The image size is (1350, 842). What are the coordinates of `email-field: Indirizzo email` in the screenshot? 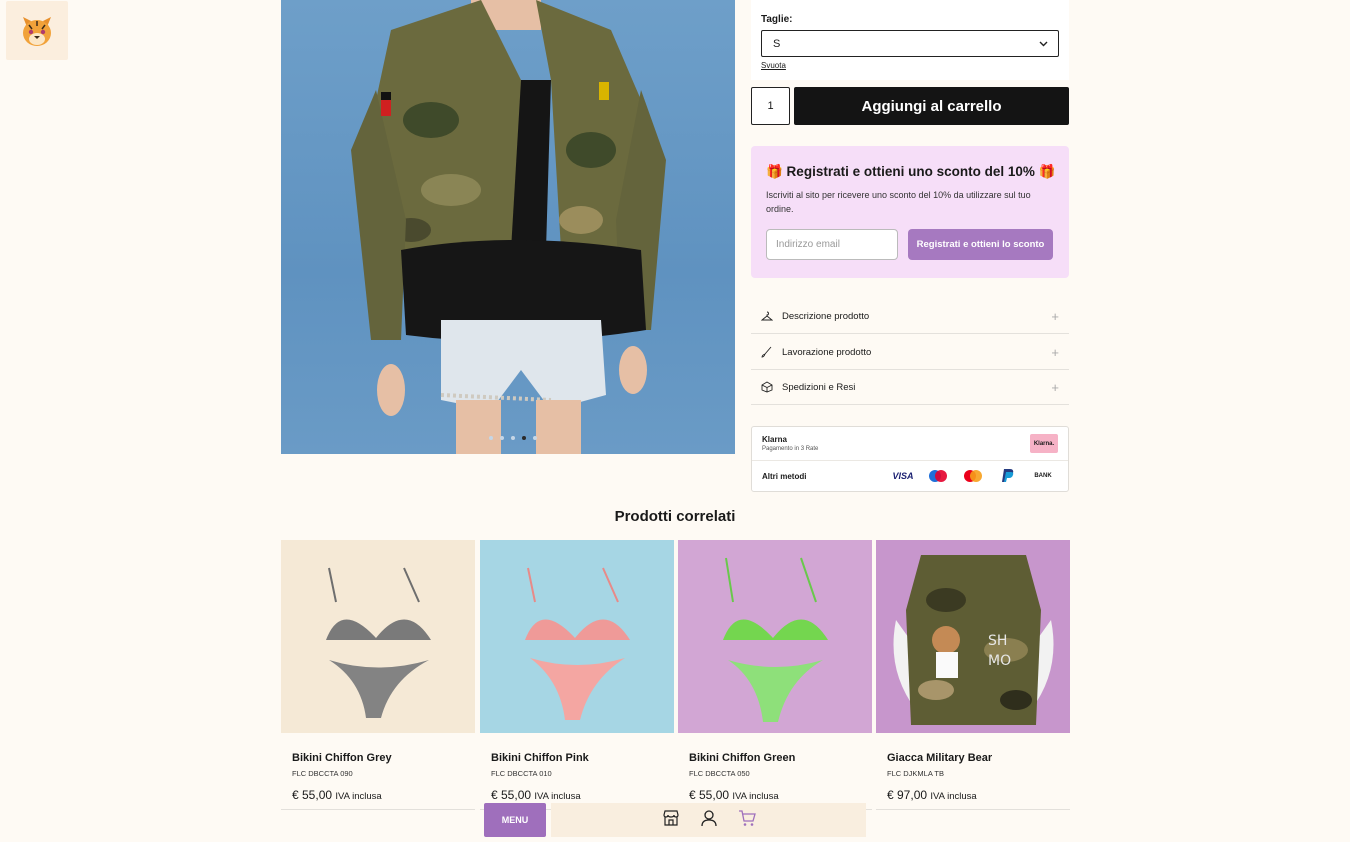 It's located at (832, 244).